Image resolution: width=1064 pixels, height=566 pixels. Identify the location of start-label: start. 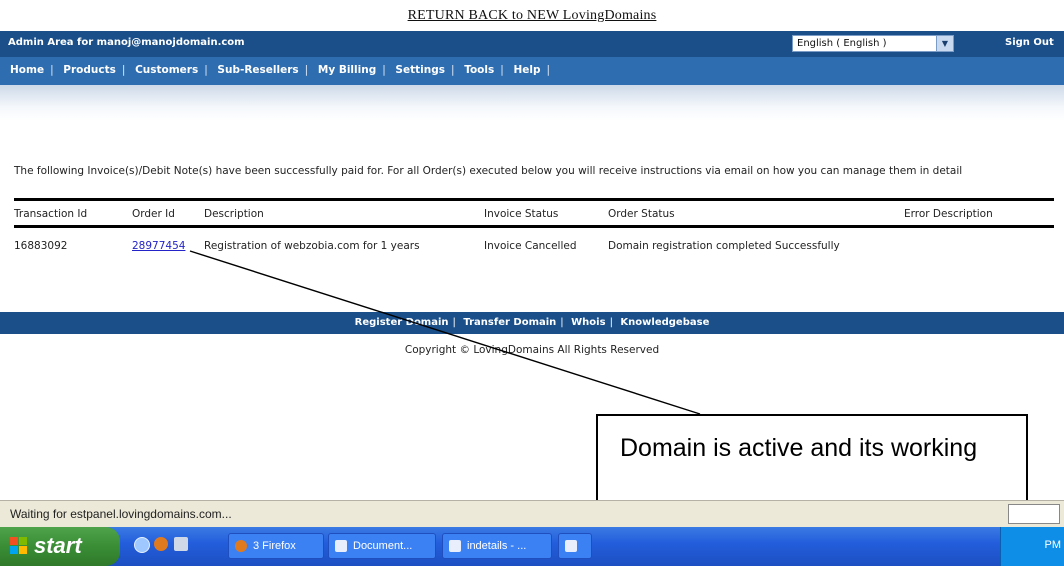
(58, 545).